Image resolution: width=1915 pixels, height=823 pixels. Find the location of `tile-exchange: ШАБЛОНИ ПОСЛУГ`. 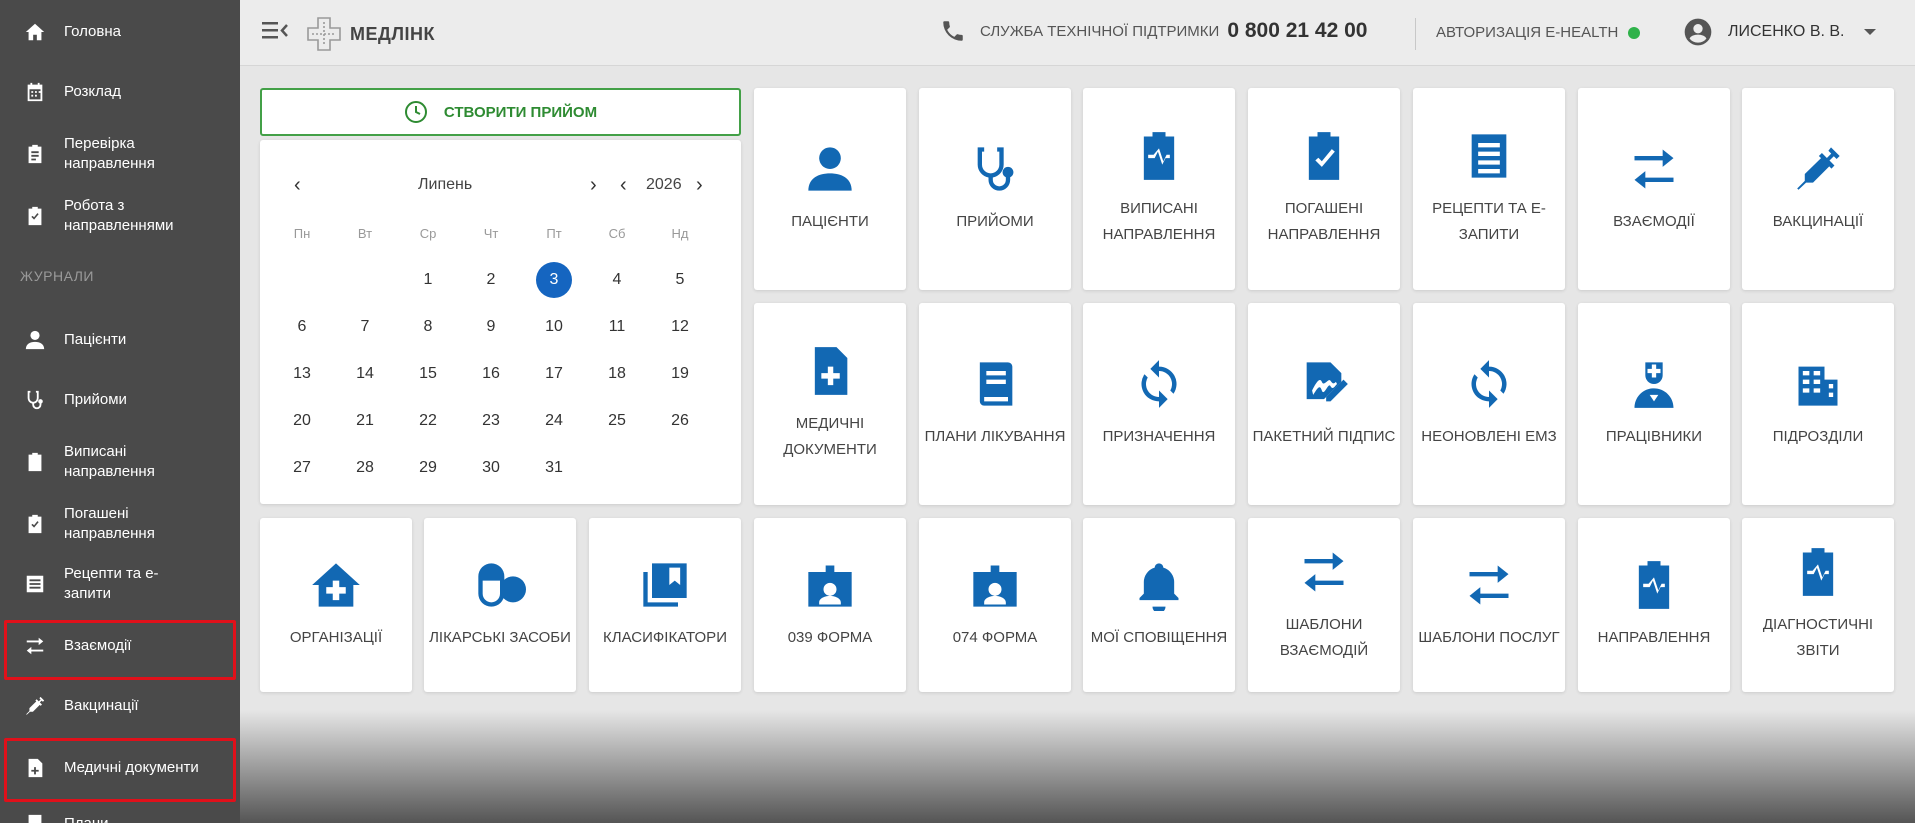

tile-exchange: ШАБЛОНИ ПОСЛУГ is located at coordinates (1489, 605).